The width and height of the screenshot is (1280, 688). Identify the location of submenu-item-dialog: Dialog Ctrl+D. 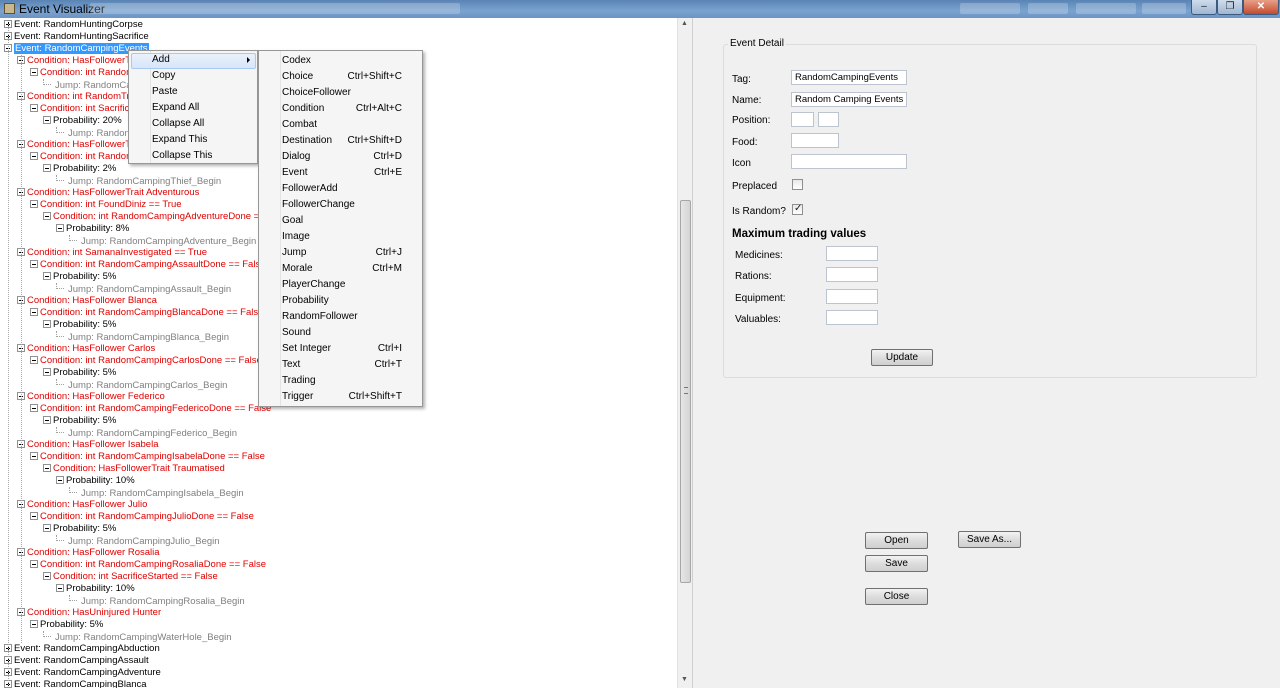
(342, 157).